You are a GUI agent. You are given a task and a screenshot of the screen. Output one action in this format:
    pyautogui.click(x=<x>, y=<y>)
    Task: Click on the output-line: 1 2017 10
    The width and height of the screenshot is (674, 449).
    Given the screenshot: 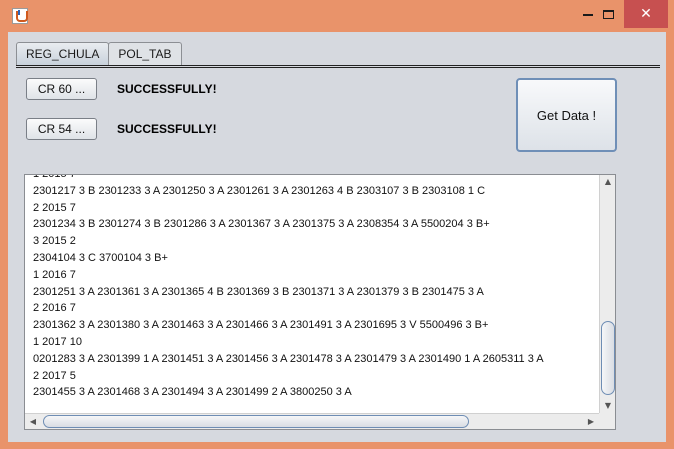 What is the action you would take?
    pyautogui.click(x=57, y=341)
    